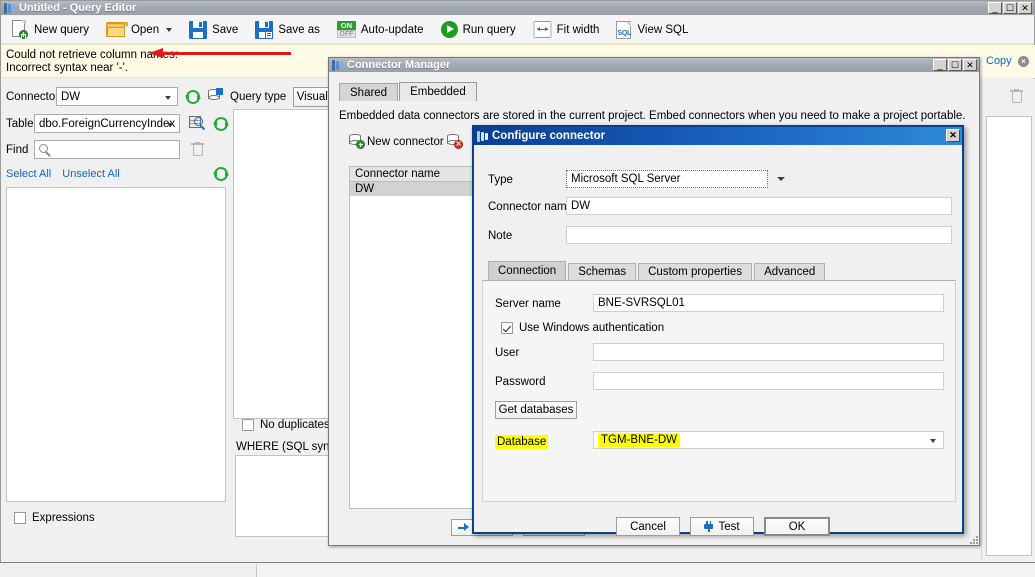  What do you see at coordinates (90, 174) in the screenshot?
I see `unselect-all-link: Unselect All` at bounding box center [90, 174].